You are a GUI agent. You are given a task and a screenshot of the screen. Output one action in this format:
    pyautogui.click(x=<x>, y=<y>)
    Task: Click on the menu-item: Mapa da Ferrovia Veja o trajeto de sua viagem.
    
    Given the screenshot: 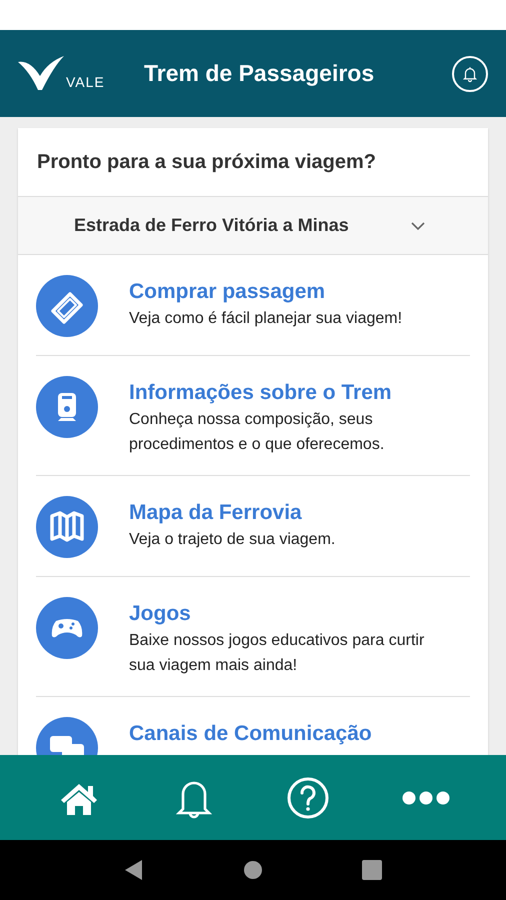 What is the action you would take?
    pyautogui.click(x=253, y=526)
    